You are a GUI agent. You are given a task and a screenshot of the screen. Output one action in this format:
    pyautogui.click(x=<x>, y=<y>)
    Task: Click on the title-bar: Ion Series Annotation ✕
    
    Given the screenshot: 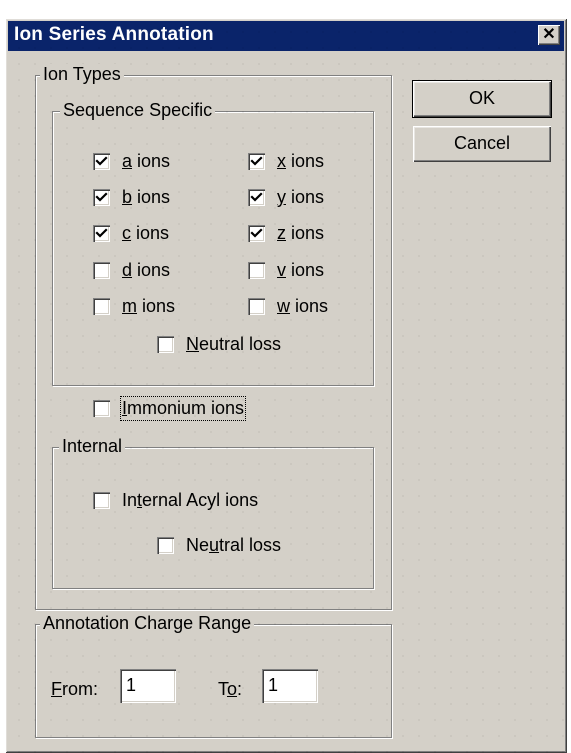 What is the action you would take?
    pyautogui.click(x=286, y=36)
    